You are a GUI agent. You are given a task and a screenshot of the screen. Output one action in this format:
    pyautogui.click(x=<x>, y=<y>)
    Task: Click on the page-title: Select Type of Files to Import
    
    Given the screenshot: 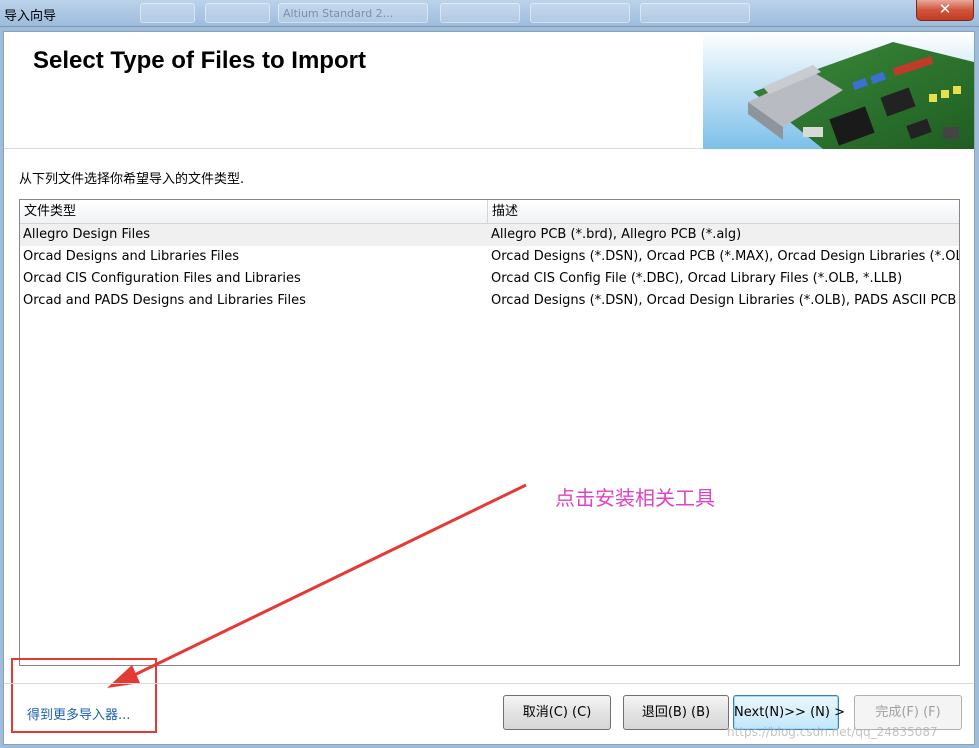 What is the action you would take?
    pyautogui.click(x=199, y=60)
    